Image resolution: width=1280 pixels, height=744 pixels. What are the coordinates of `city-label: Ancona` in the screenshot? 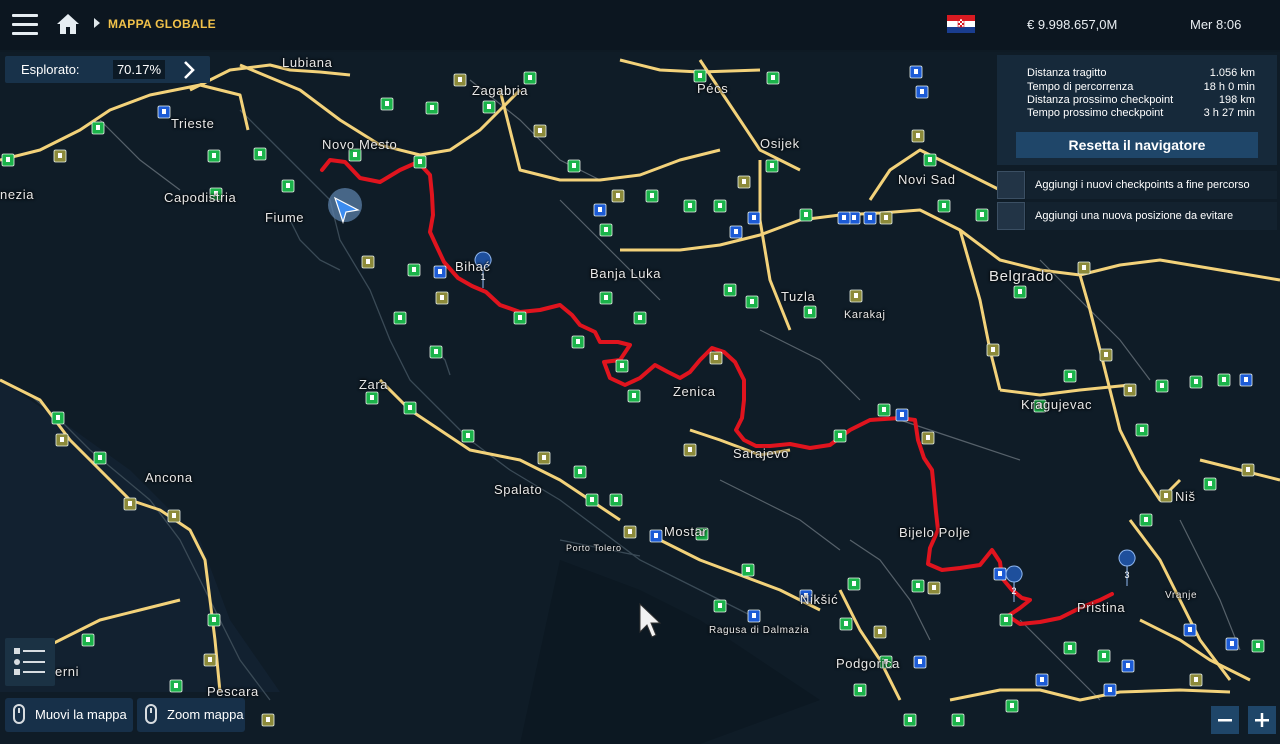 It's located at (169, 477).